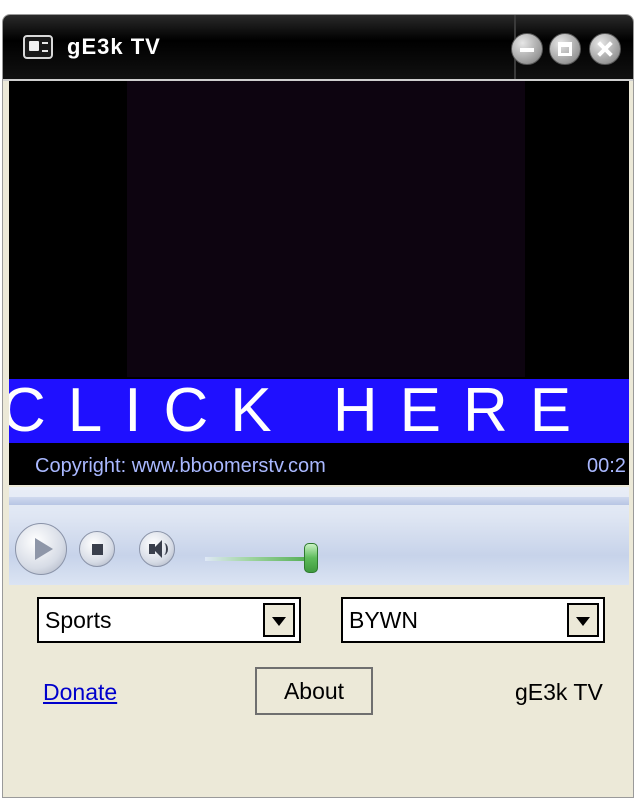 Image resolution: width=638 pixels, height=800 pixels. Describe the element at coordinates (114, 46) in the screenshot. I see `window-title: gE3k TV` at that location.